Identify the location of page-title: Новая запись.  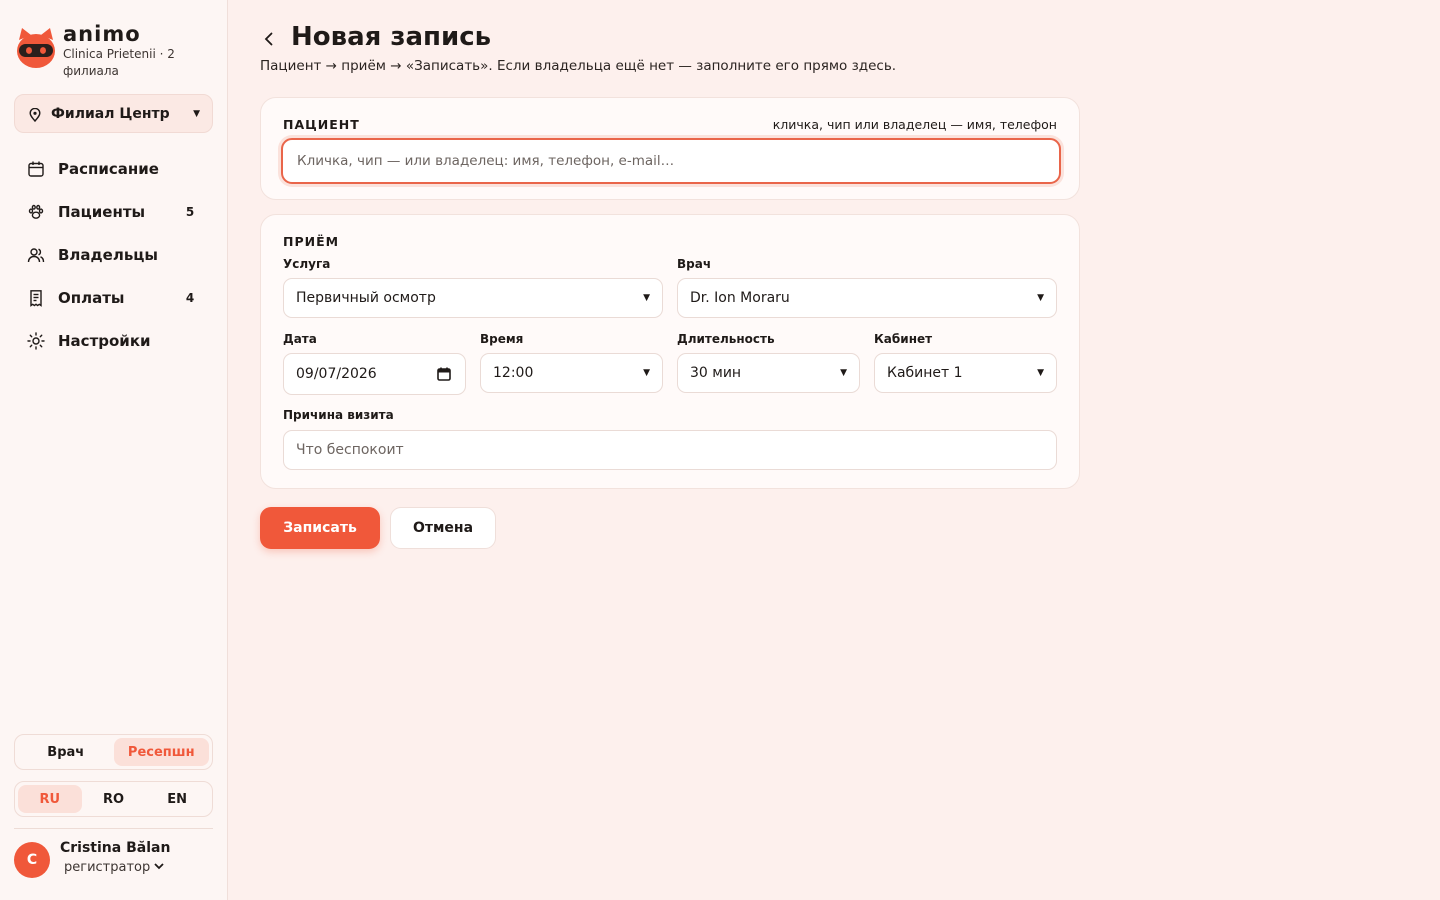
(391, 37).